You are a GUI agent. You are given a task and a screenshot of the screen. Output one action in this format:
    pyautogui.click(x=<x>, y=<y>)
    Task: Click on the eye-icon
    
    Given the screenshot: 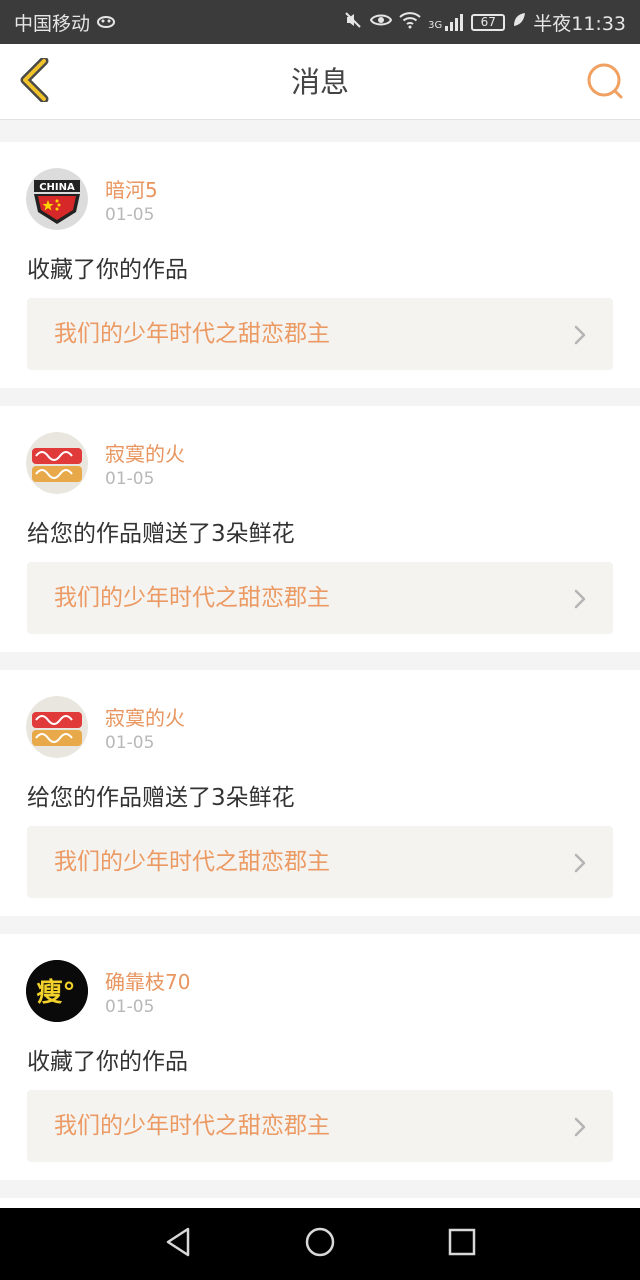 What is the action you would take?
    pyautogui.click(x=381, y=22)
    